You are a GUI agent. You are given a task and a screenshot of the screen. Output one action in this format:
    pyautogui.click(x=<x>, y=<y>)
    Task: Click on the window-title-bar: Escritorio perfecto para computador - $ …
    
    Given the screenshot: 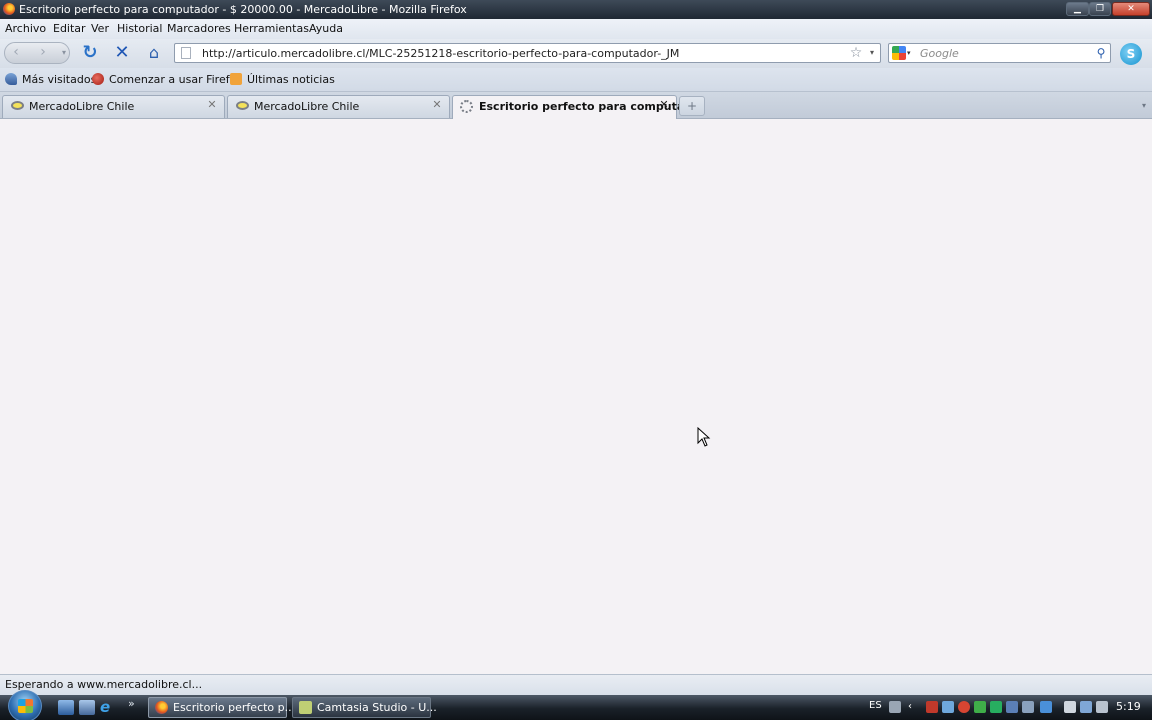 What is the action you would take?
    pyautogui.click(x=576, y=9)
    